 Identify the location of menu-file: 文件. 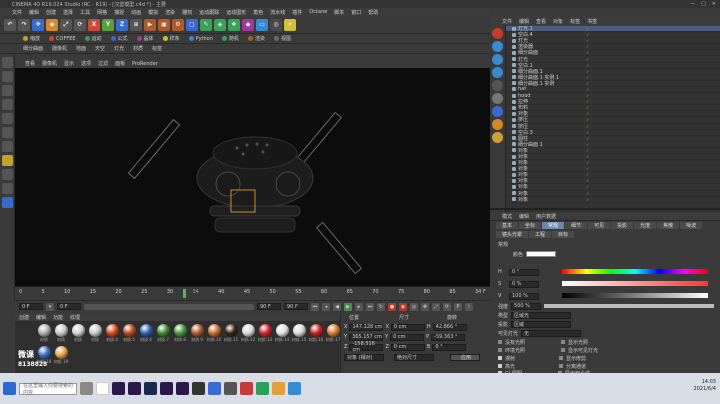
(17, 12).